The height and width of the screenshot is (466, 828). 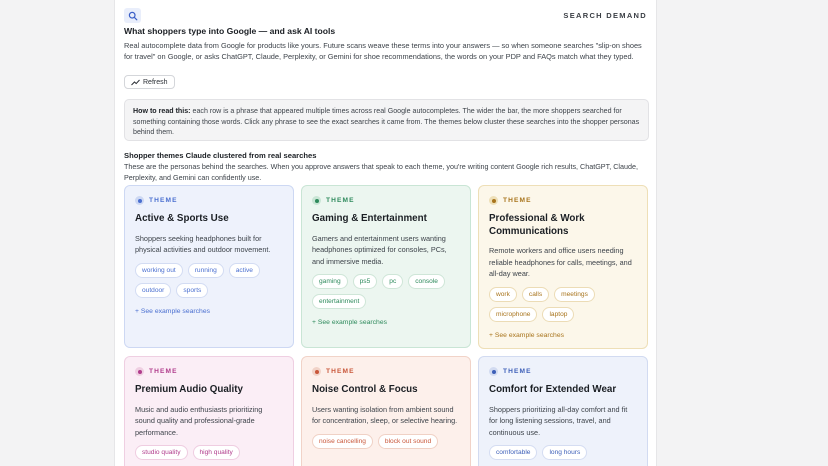 I want to click on keyword-chip: sports, so click(x=192, y=290).